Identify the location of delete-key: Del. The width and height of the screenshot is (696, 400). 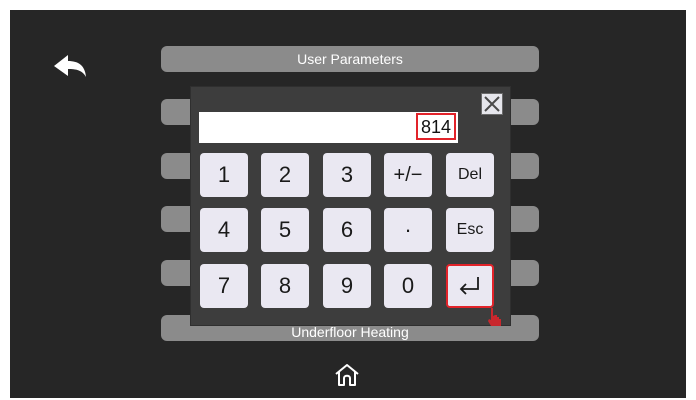
(470, 175).